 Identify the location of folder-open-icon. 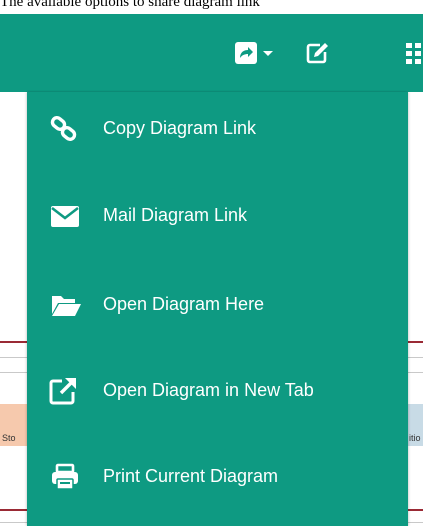
(66, 306).